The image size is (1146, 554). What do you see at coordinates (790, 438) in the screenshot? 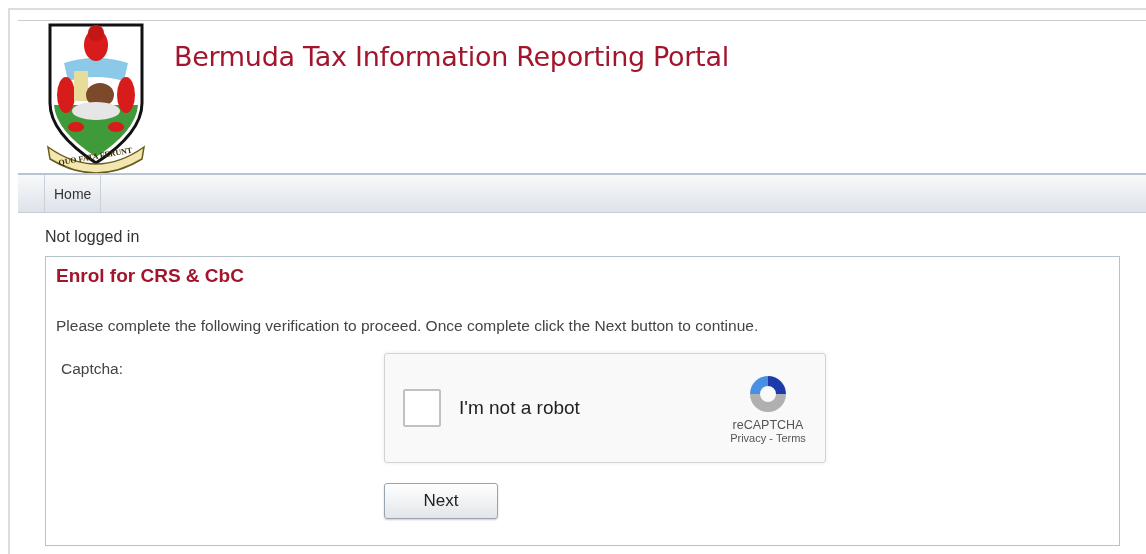
I see `terms-link: Terms` at bounding box center [790, 438].